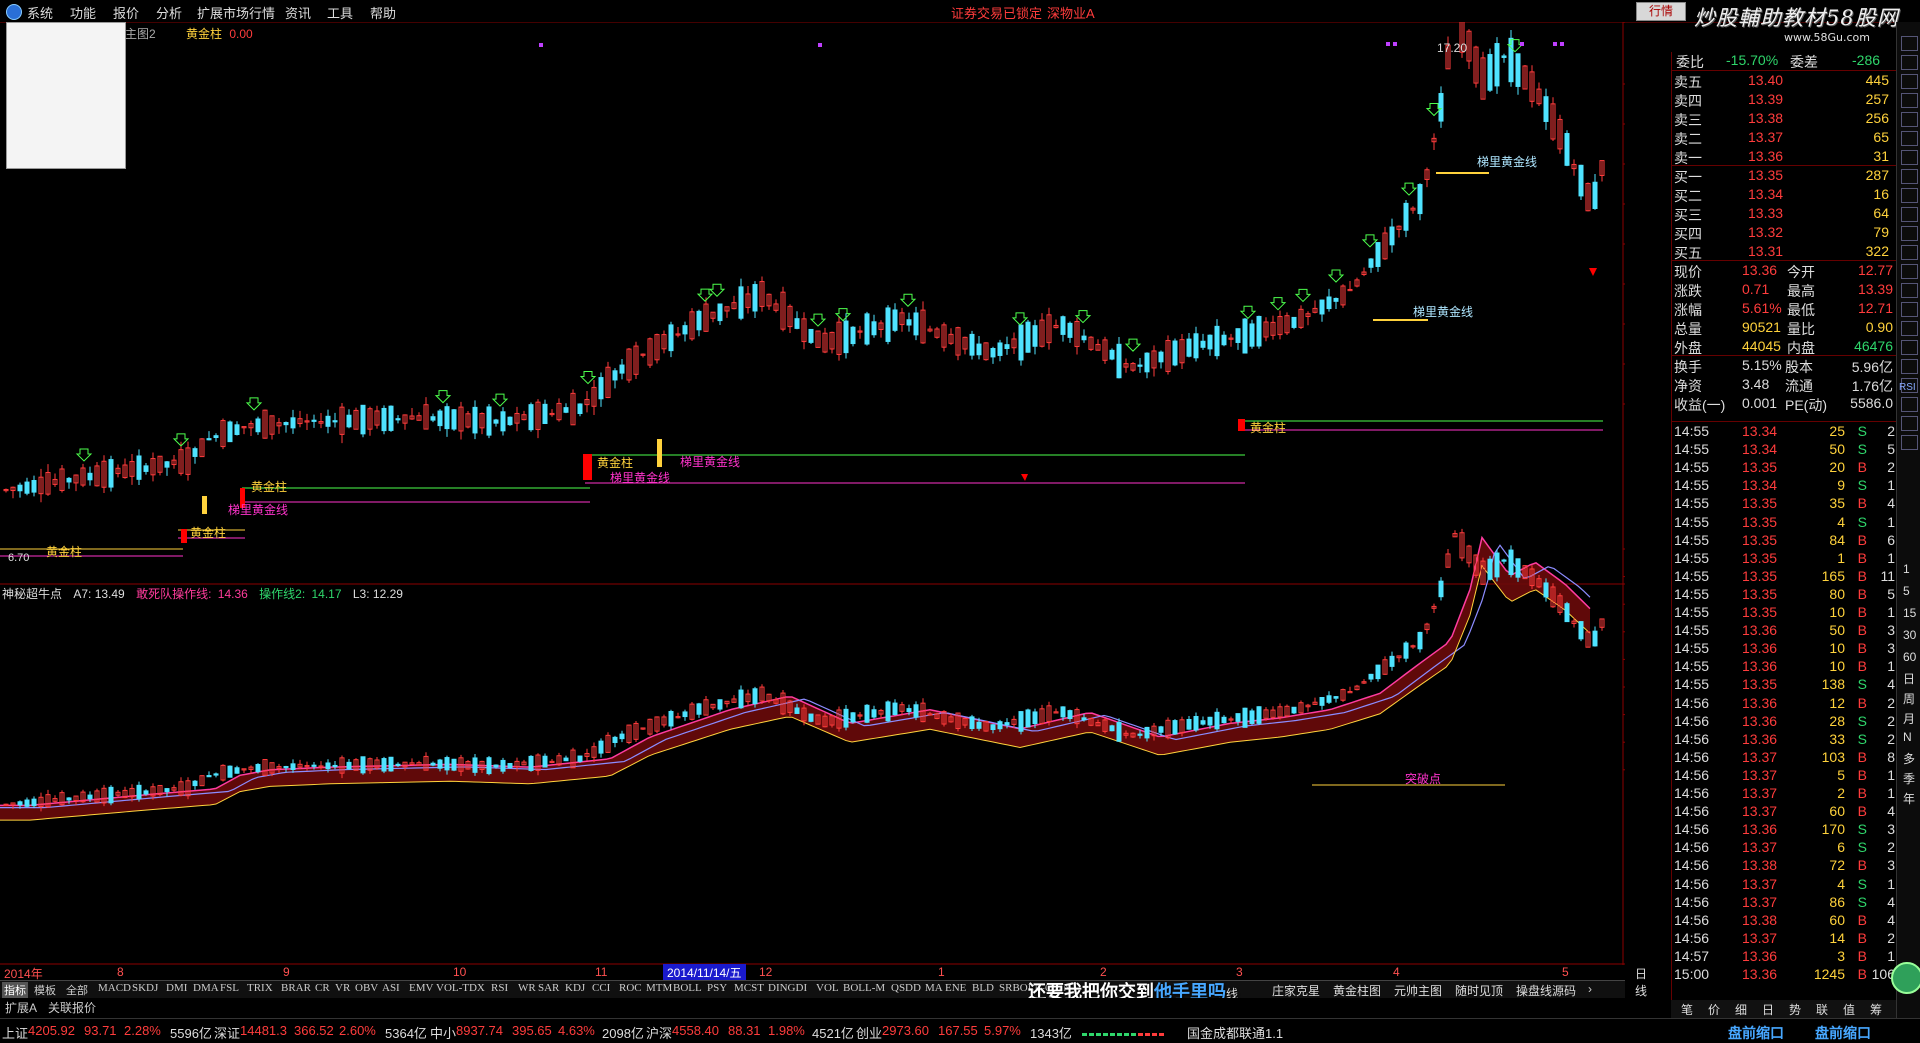 The width and height of the screenshot is (1920, 1043). I want to click on tab-cr: CR, so click(322, 988).